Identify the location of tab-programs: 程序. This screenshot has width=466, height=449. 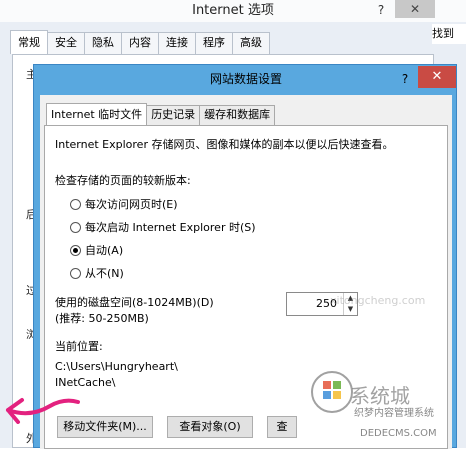
(214, 43).